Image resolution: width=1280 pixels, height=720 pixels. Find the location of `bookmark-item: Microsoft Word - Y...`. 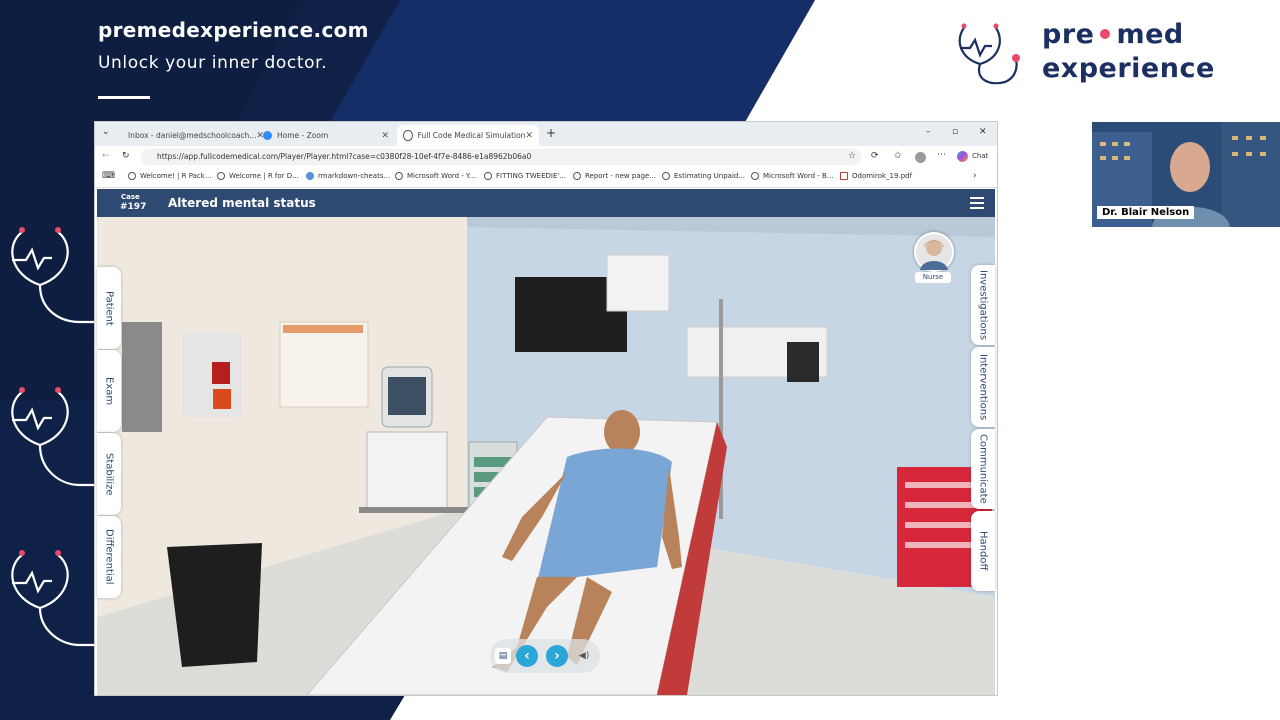

bookmark-item: Microsoft Word - Y... is located at coordinates (435, 176).